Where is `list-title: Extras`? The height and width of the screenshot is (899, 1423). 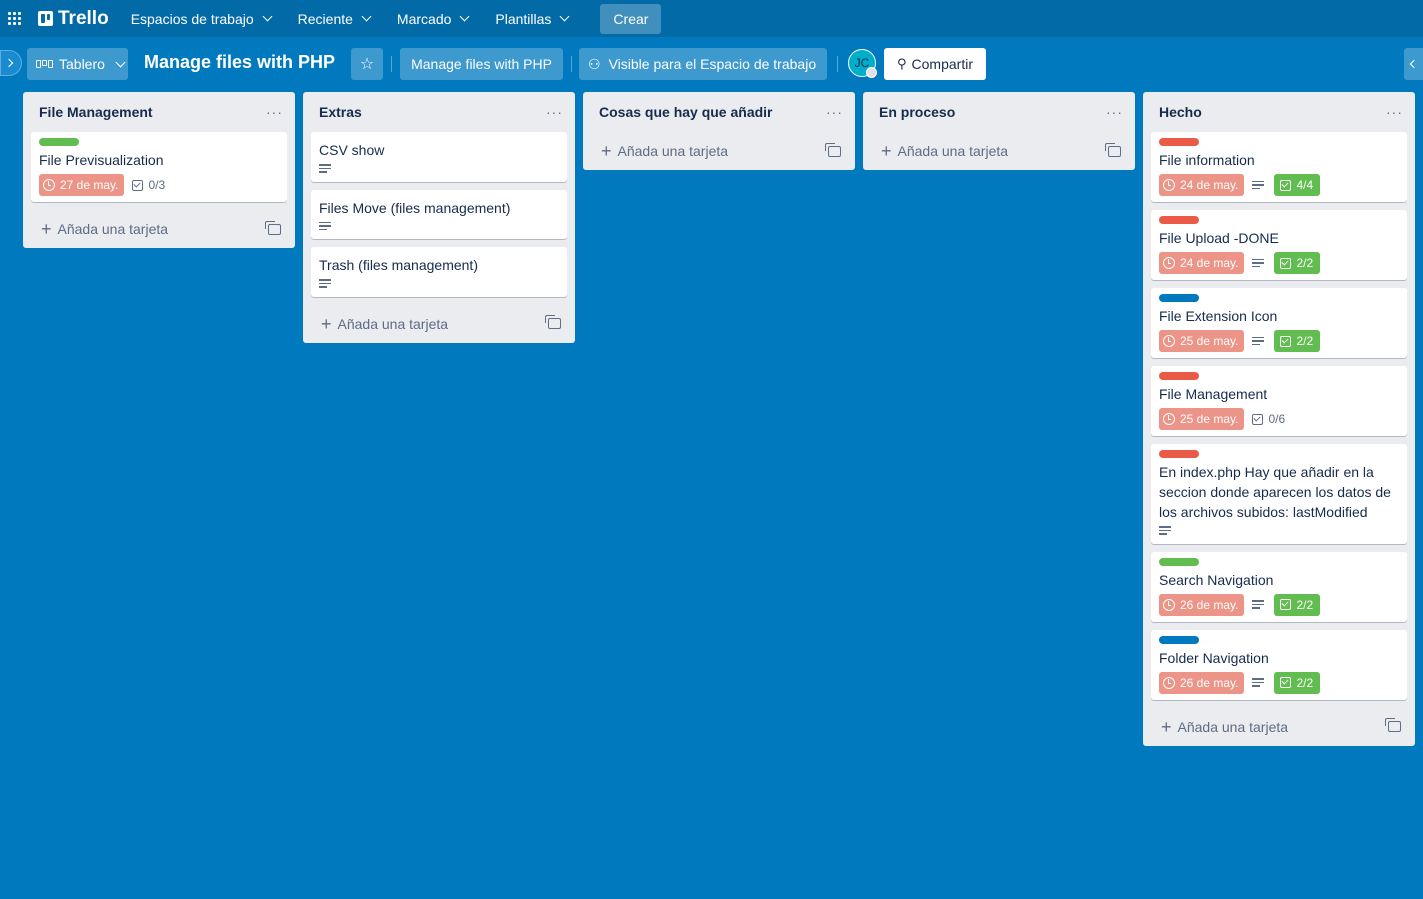
list-title: Extras is located at coordinates (340, 112).